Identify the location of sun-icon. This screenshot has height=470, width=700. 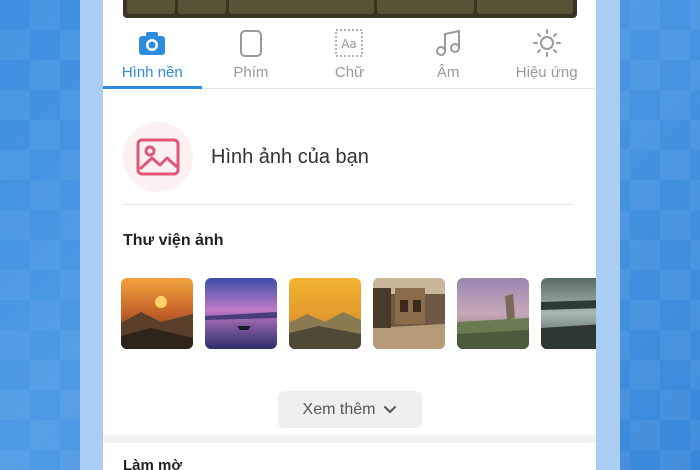
(546, 43).